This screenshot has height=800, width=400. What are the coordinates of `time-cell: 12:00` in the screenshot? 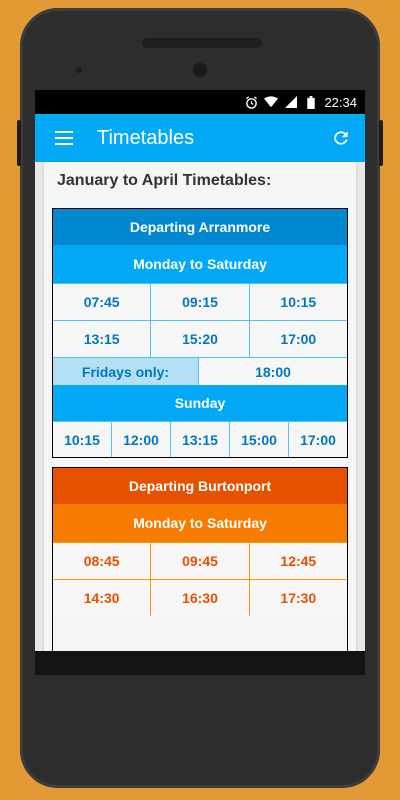 It's located at (141, 439).